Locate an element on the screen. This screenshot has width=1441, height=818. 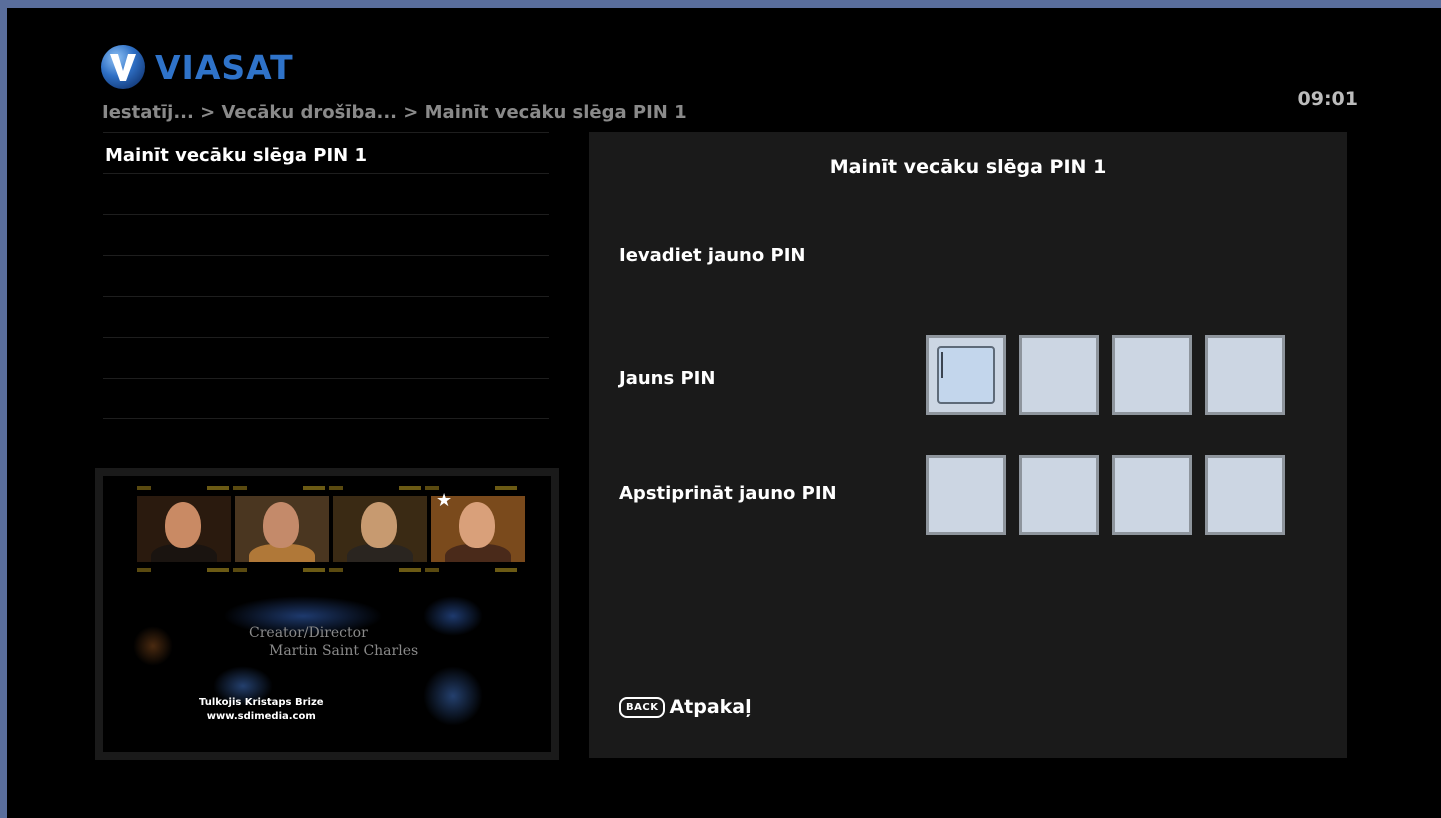
back-button: BACK Atpakaļ is located at coordinates (685, 707).